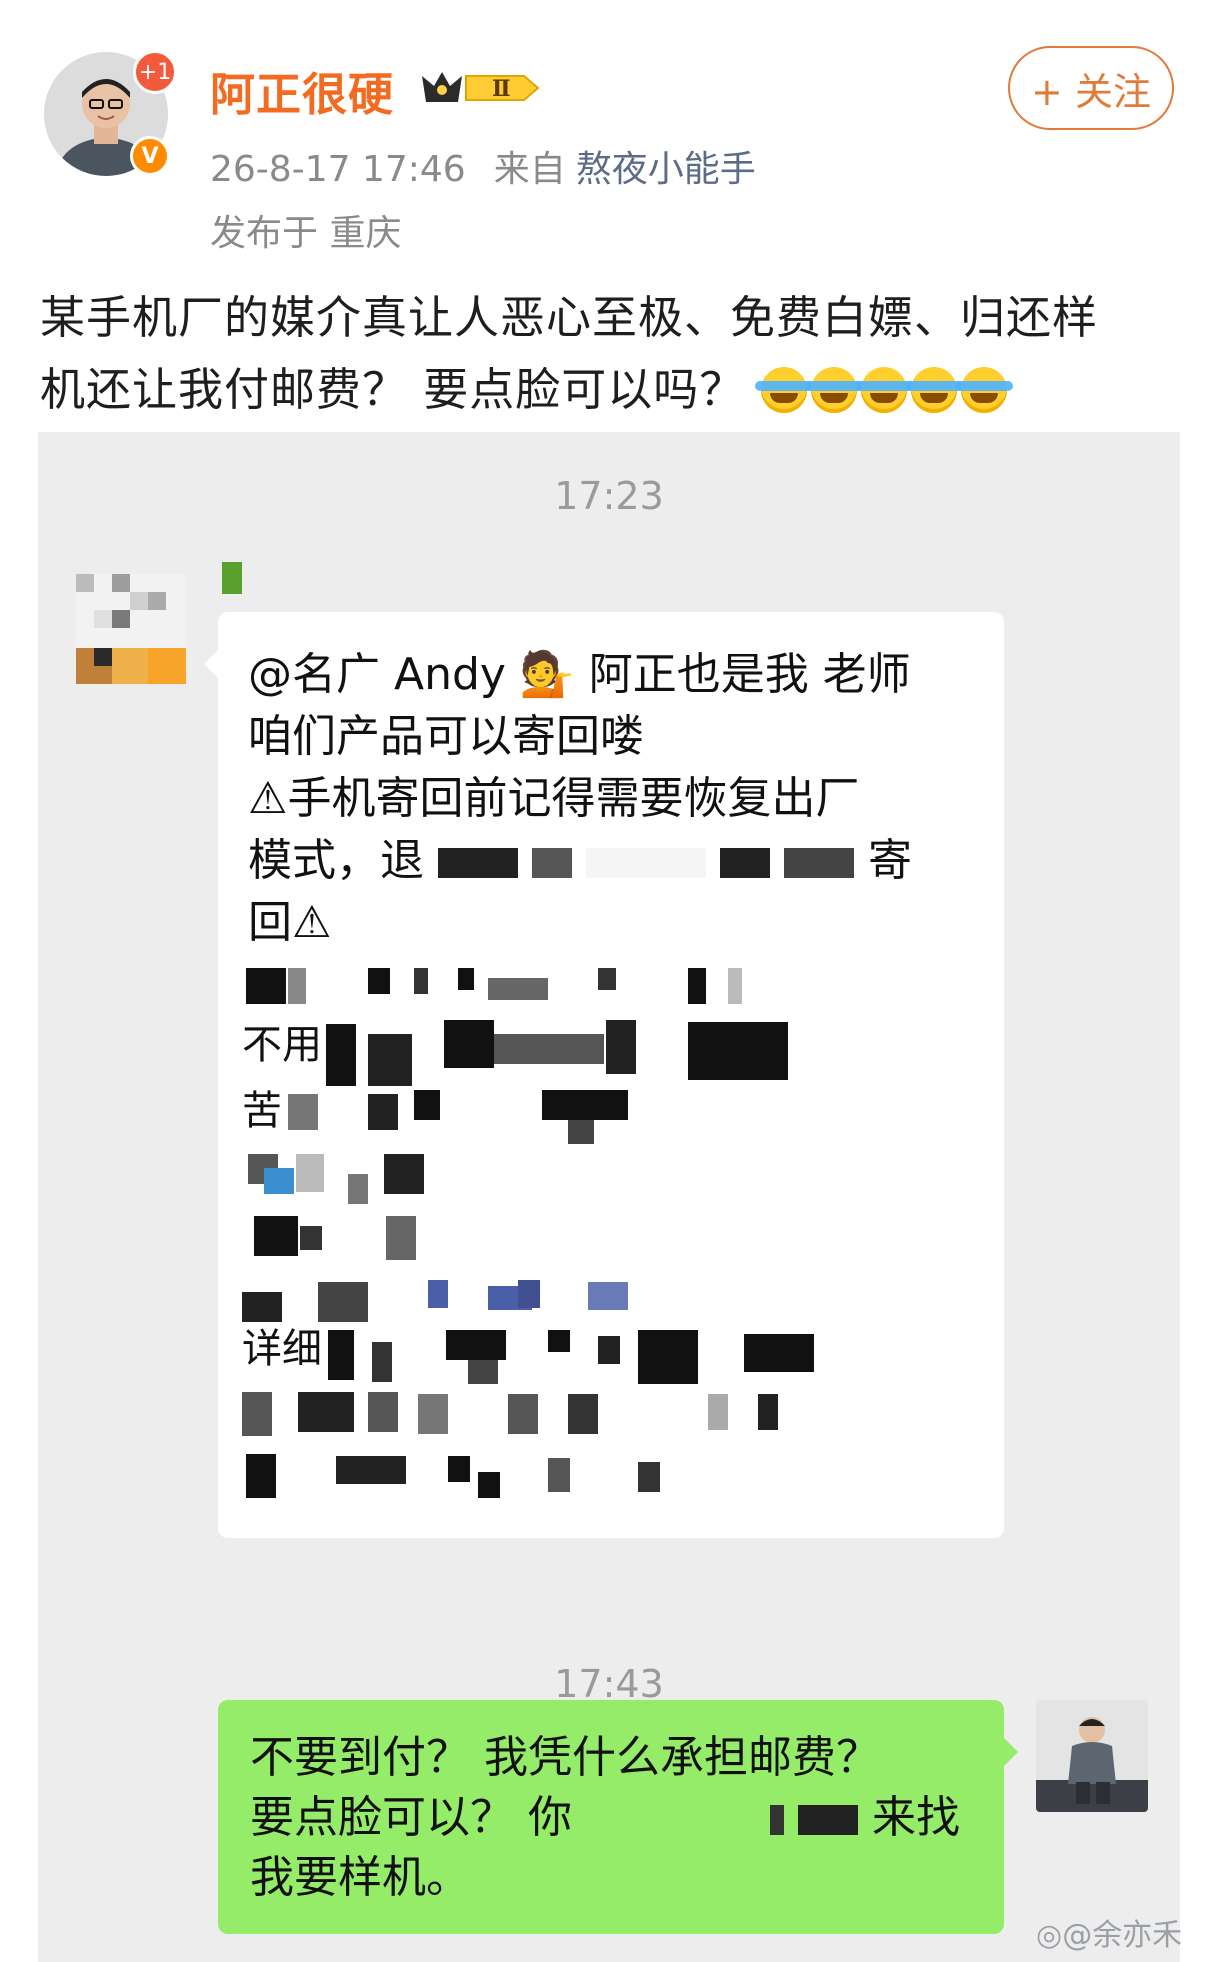 The width and height of the screenshot is (1220, 1962). I want to click on outgoing-line-1: 不要到付？ 我凭什么承担邮费？, so click(565, 1757).